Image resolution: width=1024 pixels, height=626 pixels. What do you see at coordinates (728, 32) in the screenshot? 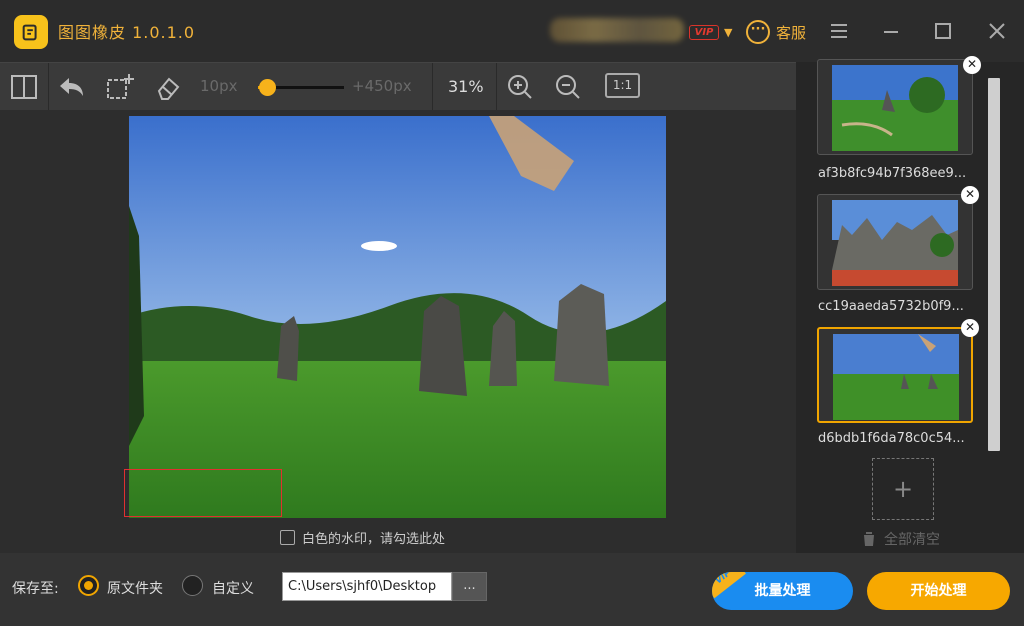
I see `chevron-down-icon: ▼` at bounding box center [728, 32].